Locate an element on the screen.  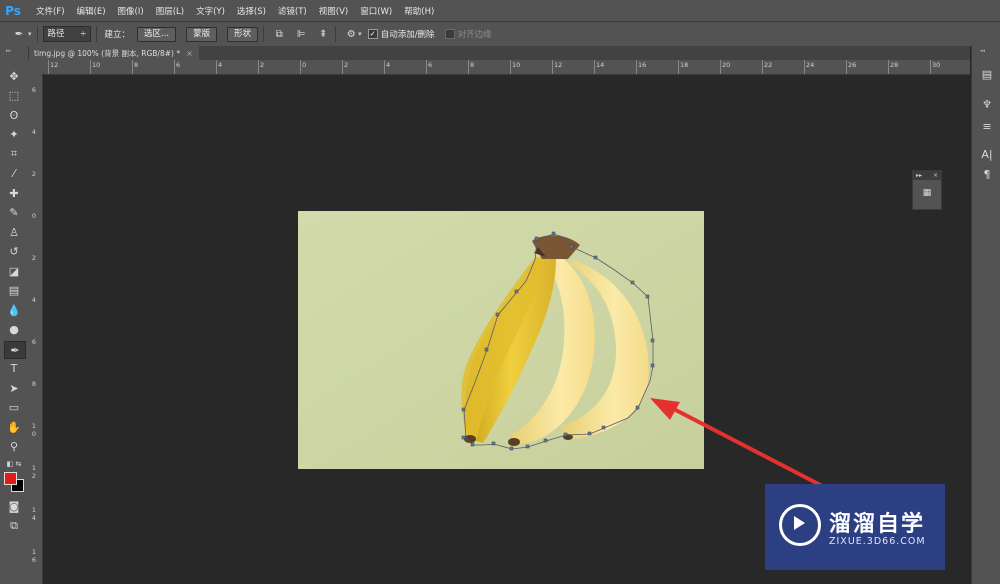
menu-layer: 图层(L) is located at coordinates (170, 11).